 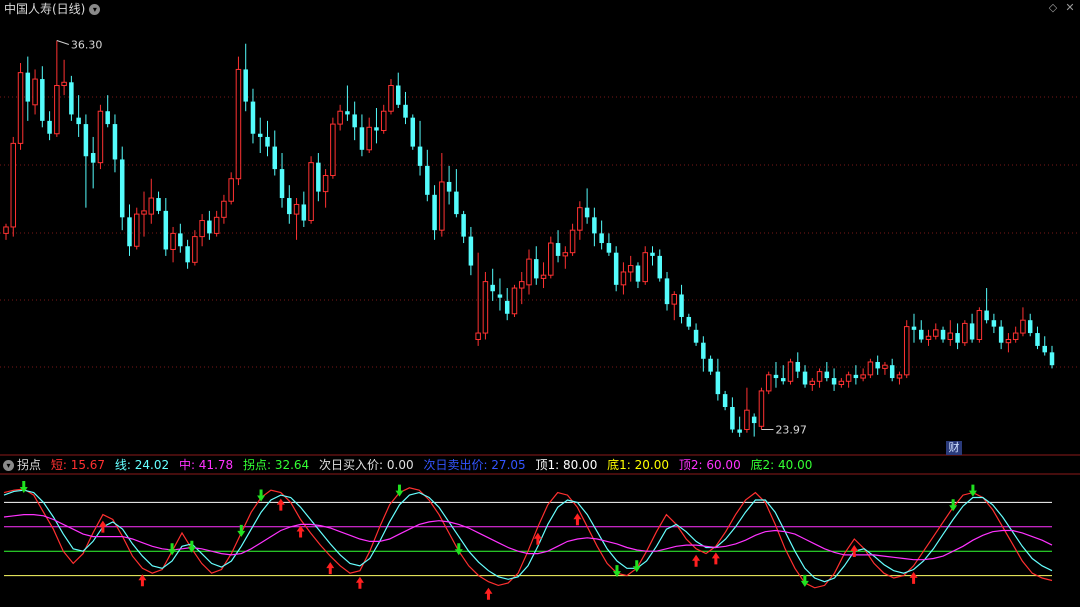 I want to click on indicator-top1: 顶1: 80.00, so click(x=566, y=465).